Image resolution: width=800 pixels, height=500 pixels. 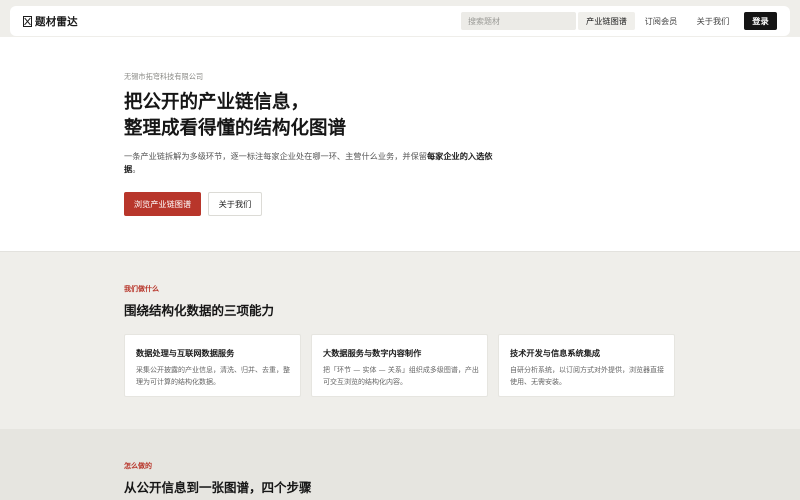 What do you see at coordinates (587, 376) in the screenshot?
I see `card-description: 自研分析系统，以订阅方式对外提供，浏览器直接使用、无需安装。` at bounding box center [587, 376].